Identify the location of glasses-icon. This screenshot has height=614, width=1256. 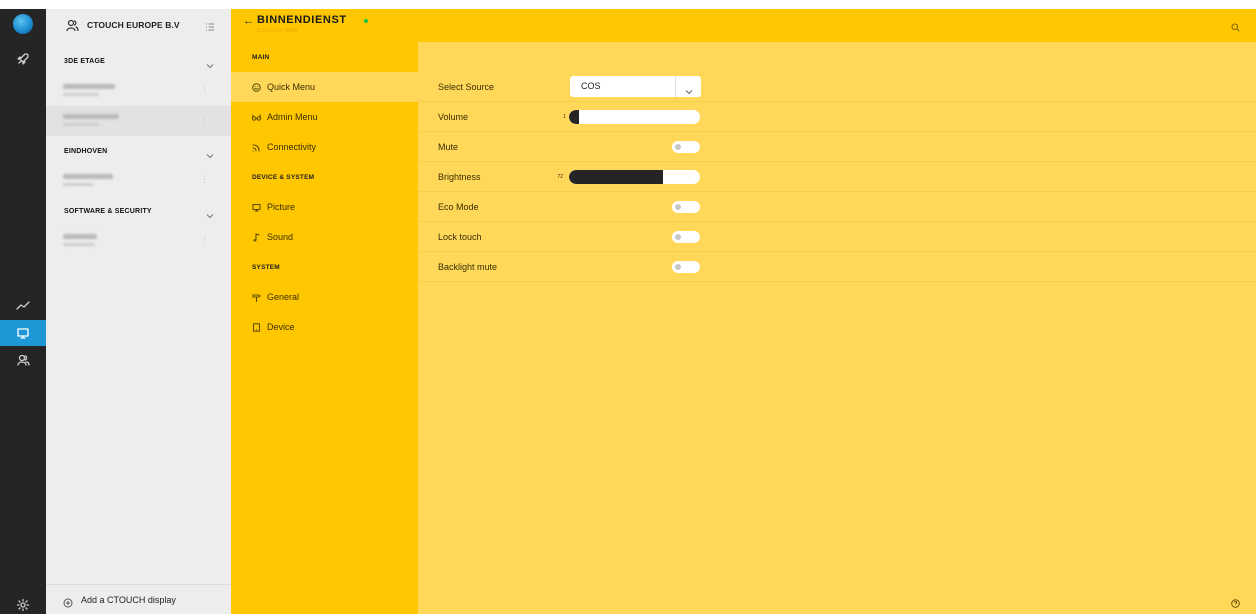
(256, 117).